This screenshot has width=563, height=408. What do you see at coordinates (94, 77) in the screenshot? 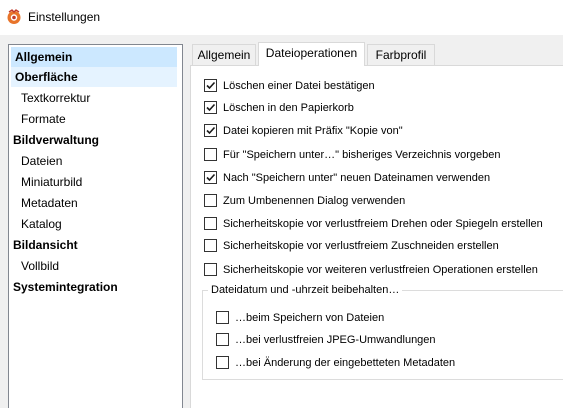
I see `sidebar-item-oberflaeche: Oberfläche` at bounding box center [94, 77].